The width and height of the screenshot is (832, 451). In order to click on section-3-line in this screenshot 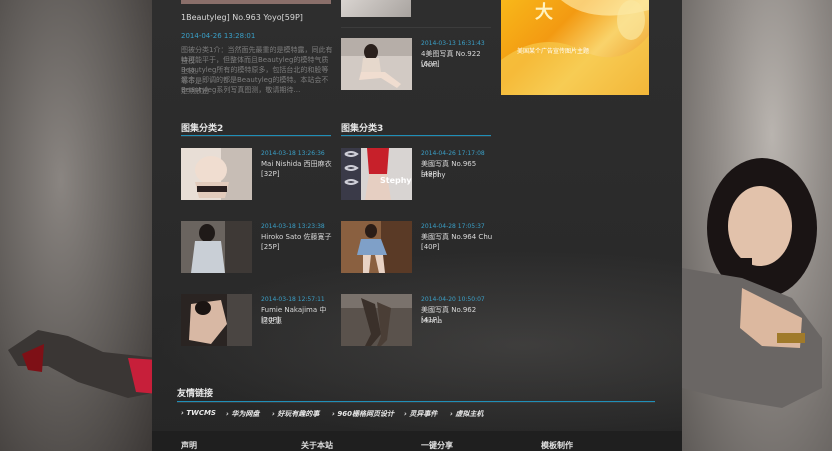, I will do `click(416, 136)`.